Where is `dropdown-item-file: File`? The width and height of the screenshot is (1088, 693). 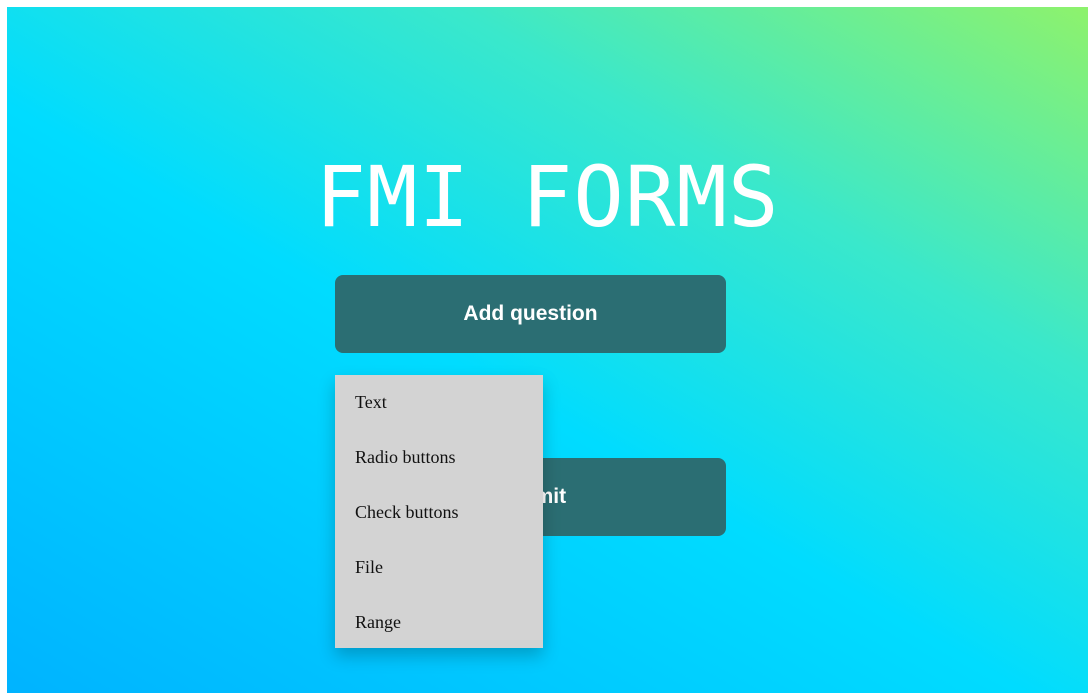 dropdown-item-file: File is located at coordinates (439, 567).